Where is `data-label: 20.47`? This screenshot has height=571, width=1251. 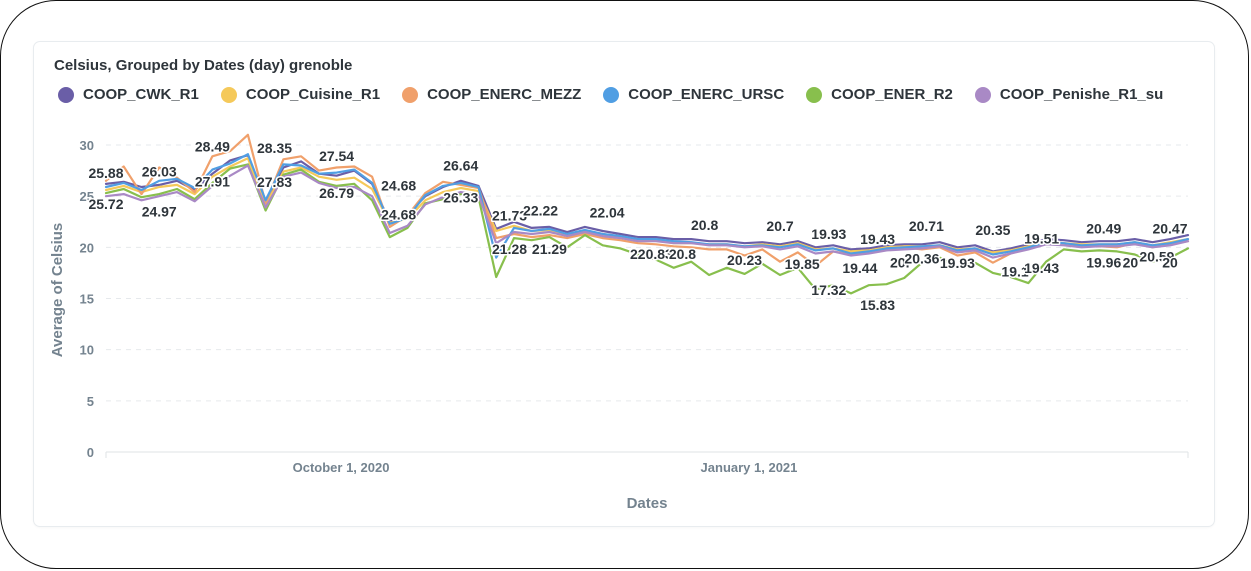
data-label: 20.47 is located at coordinates (1169, 229).